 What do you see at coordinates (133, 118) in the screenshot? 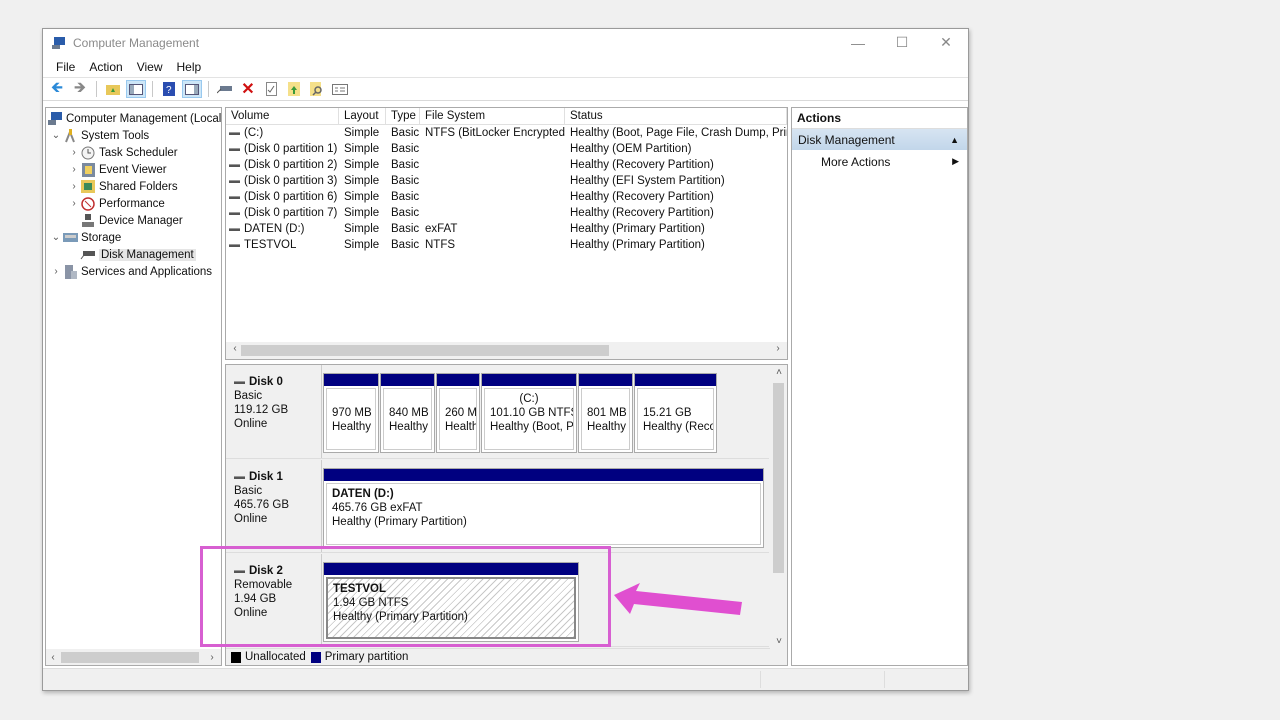
I see `tree-item-computer-management-local: Computer Management (Local` at bounding box center [133, 118].